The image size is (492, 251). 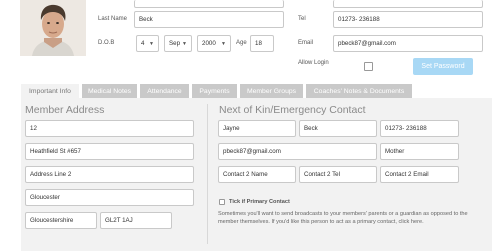 I want to click on next-of-kin-heading: Next of Kin/Emergency Contact, so click(x=292, y=110).